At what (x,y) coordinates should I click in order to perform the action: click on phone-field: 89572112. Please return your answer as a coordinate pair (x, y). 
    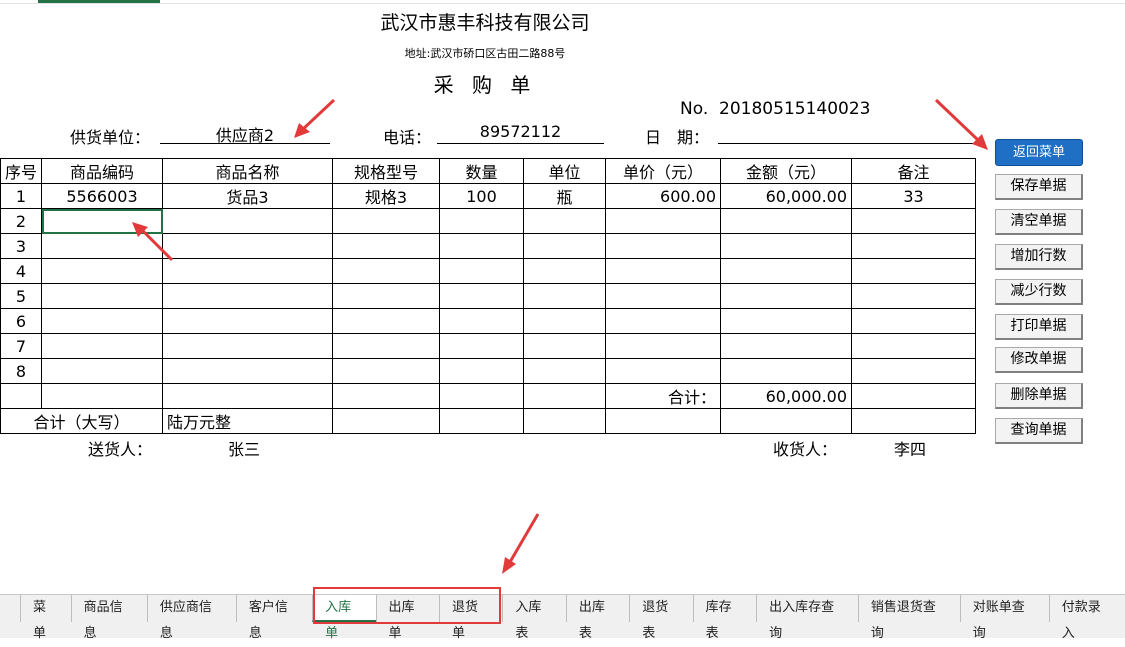
    Looking at the image, I should click on (520, 133).